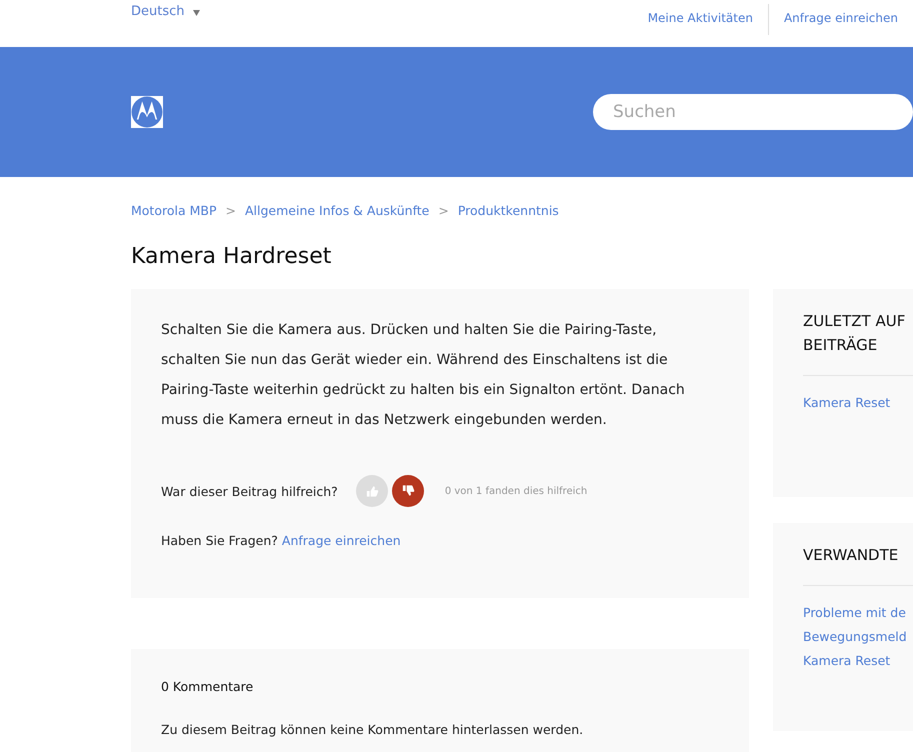  I want to click on article-body: Schalten Sie die Kamera aus. Drücken und halten Sie die Pairing-Taste, schalten Sie nun das Gerät wieder ein. Während des Einschaltens ist die Pairing-Taste weiterhin gedrückt zu halten bis ein Signalton ertönt. Danach muss die Kamera erneut in das Netzwerk eingebunden werden., so click(423, 375).